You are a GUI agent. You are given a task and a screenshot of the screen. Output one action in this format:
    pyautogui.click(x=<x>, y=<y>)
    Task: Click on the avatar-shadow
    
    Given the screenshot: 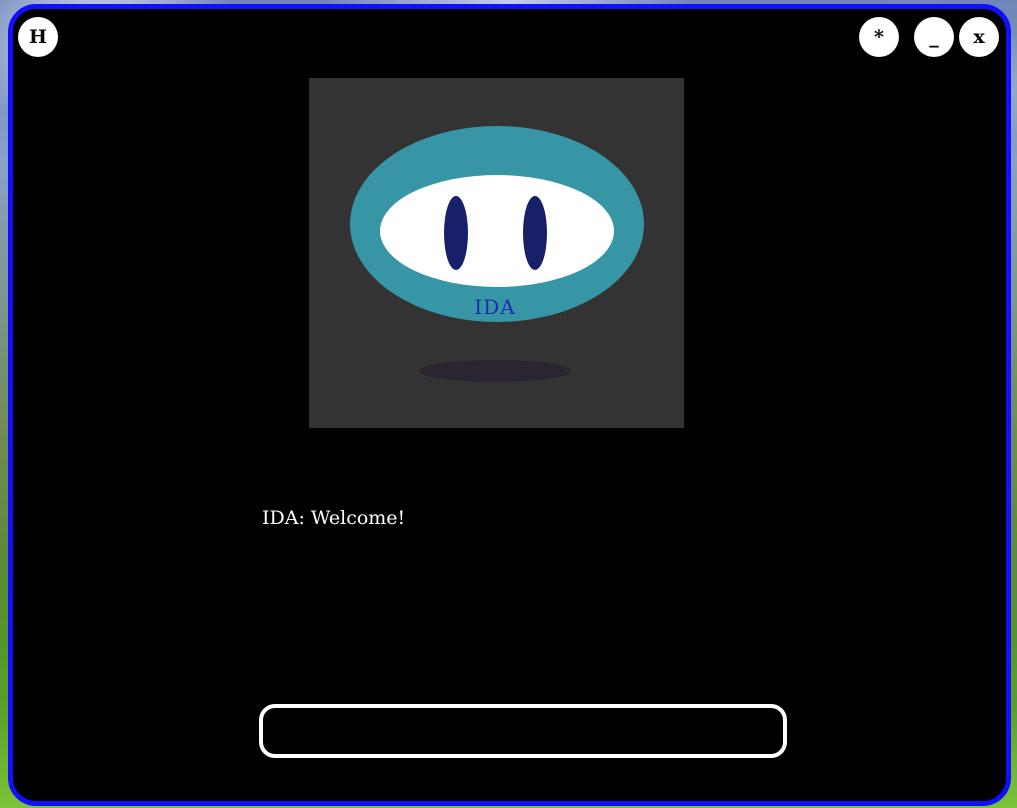 What is the action you would take?
    pyautogui.click(x=495, y=371)
    